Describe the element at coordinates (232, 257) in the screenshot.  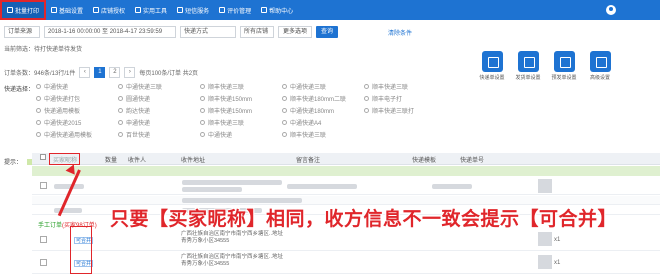
I see `address-line1: 广西壮族自治区南宁市南宁西乡塘区..地址` at that location.